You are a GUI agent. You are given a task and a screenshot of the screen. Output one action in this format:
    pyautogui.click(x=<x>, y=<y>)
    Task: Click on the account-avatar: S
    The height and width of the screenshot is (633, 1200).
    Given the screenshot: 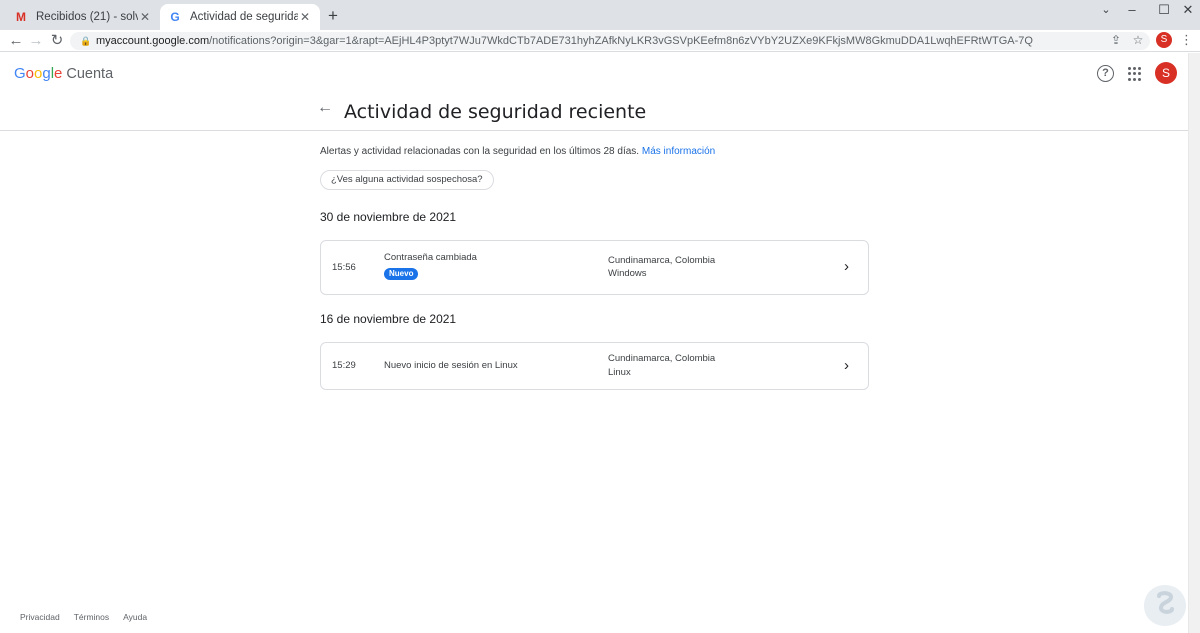 What is the action you would take?
    pyautogui.click(x=1166, y=73)
    